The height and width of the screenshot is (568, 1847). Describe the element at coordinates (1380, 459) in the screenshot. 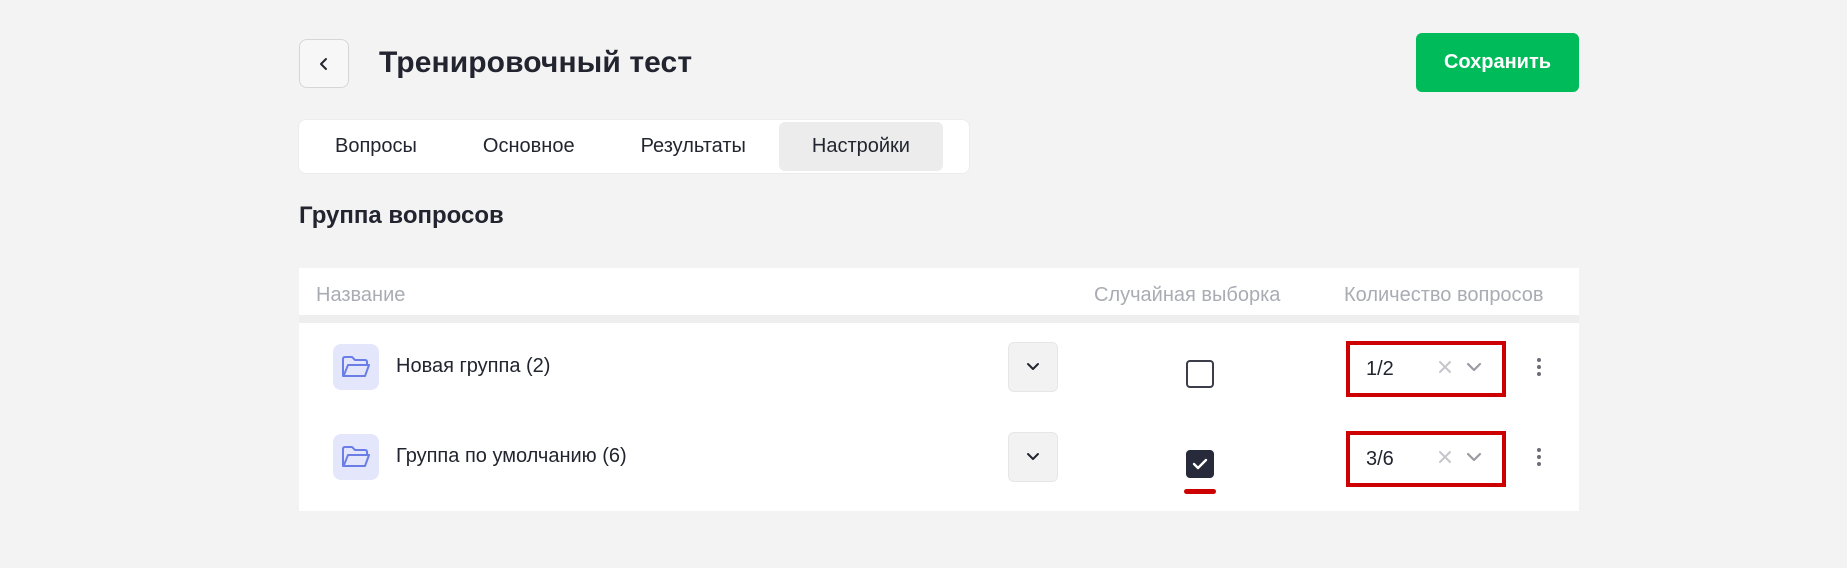

I see `question-count-value: 3/6` at that location.